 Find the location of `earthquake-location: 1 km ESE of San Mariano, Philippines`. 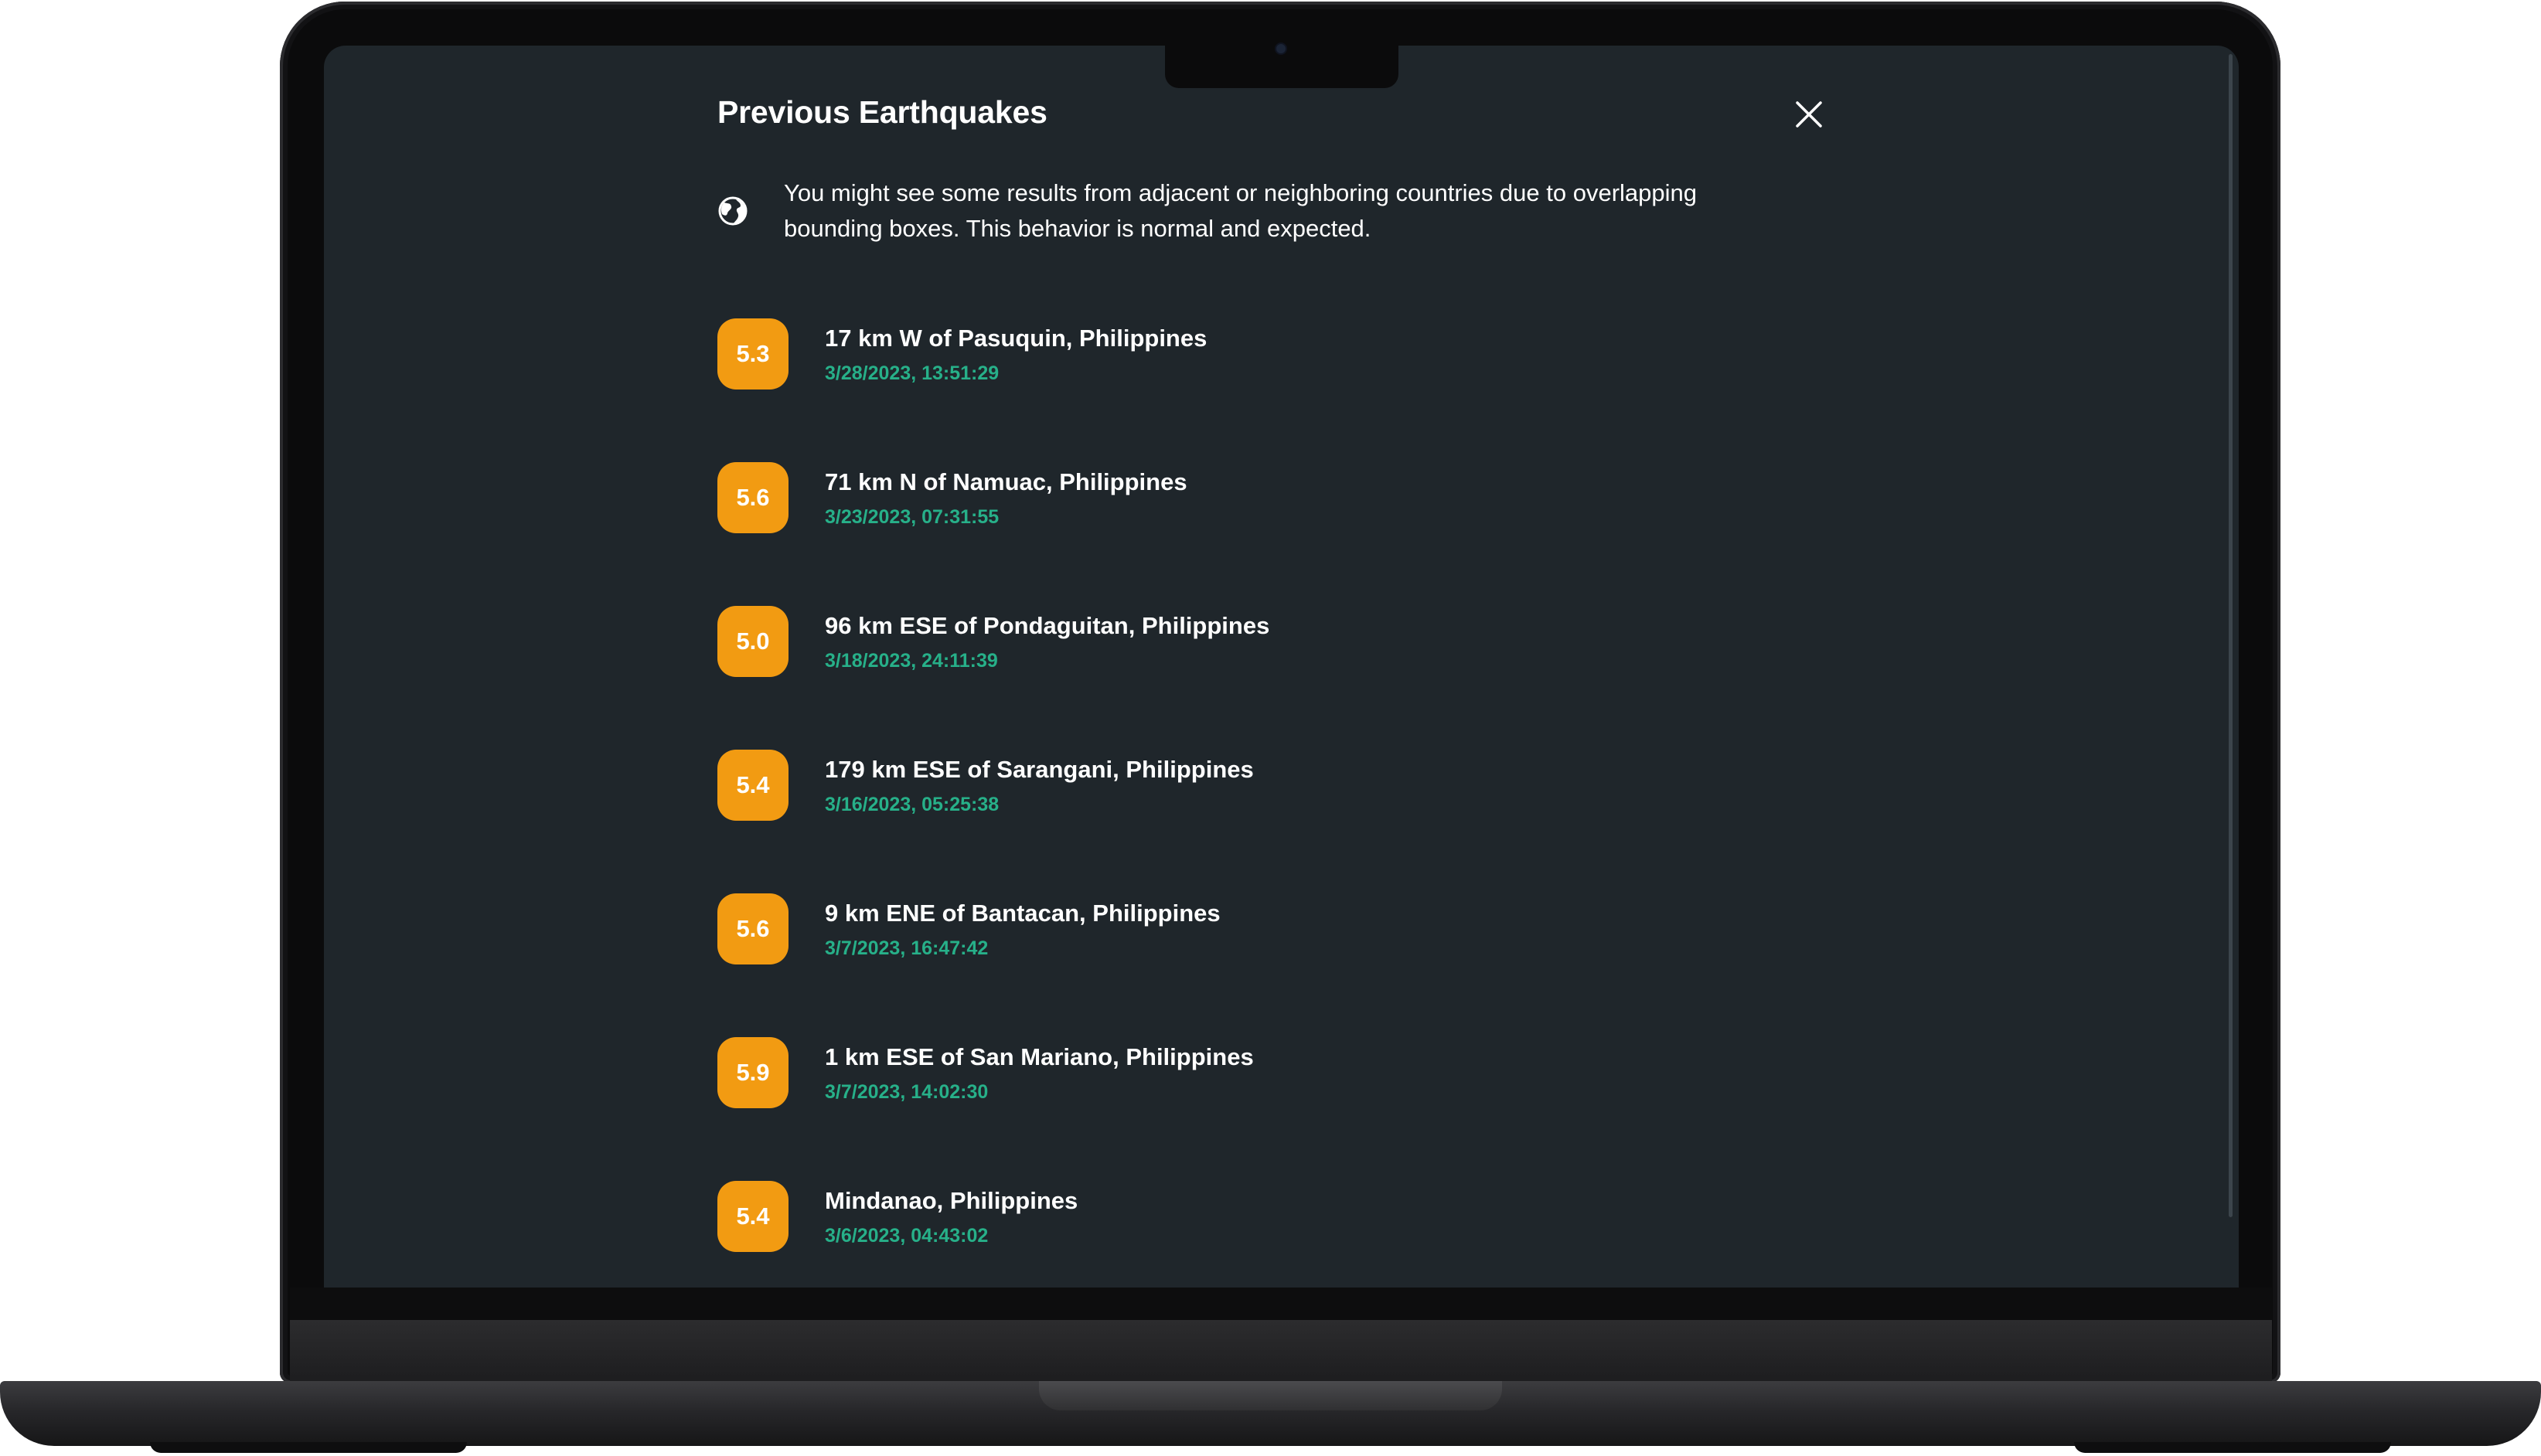

earthquake-location: 1 km ESE of San Mariano, Philippines is located at coordinates (1039, 1056).